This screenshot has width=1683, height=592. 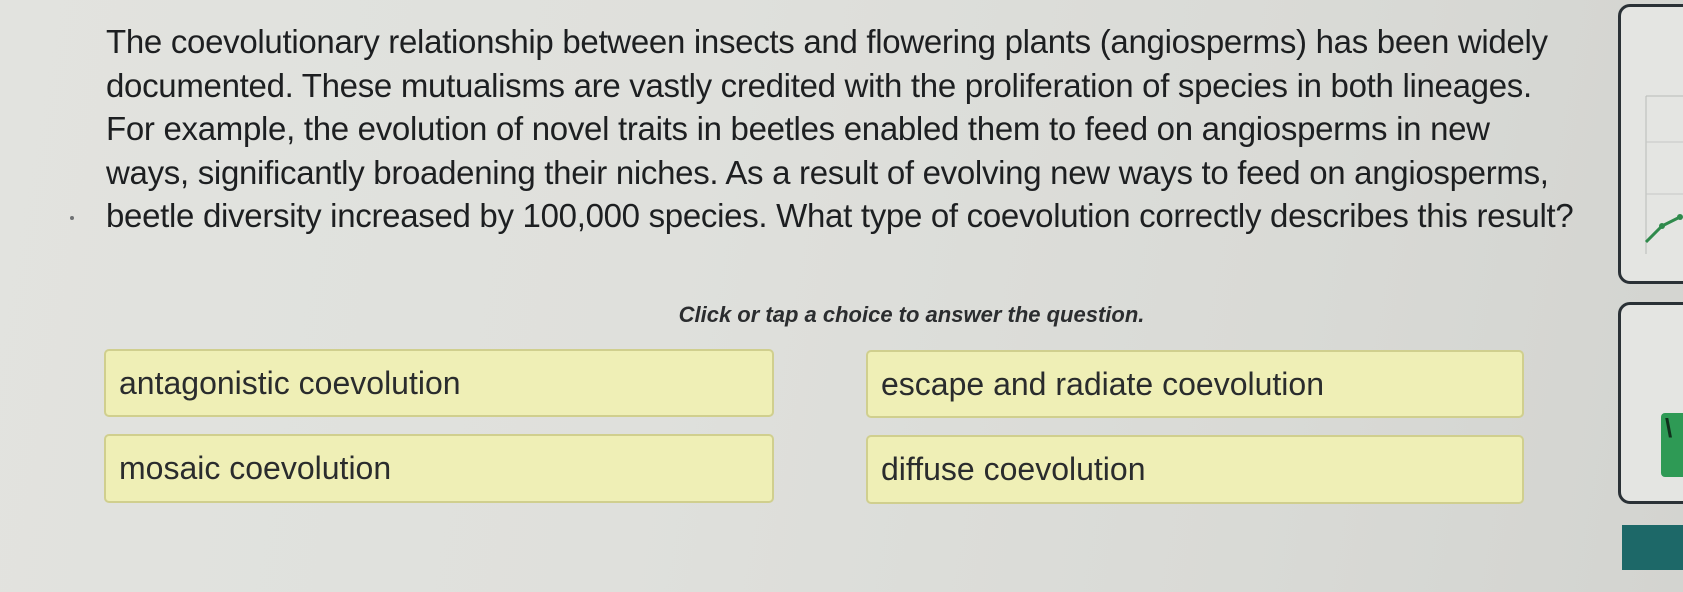 What do you see at coordinates (1663, 174) in the screenshot?
I see `mini-chart-icon` at bounding box center [1663, 174].